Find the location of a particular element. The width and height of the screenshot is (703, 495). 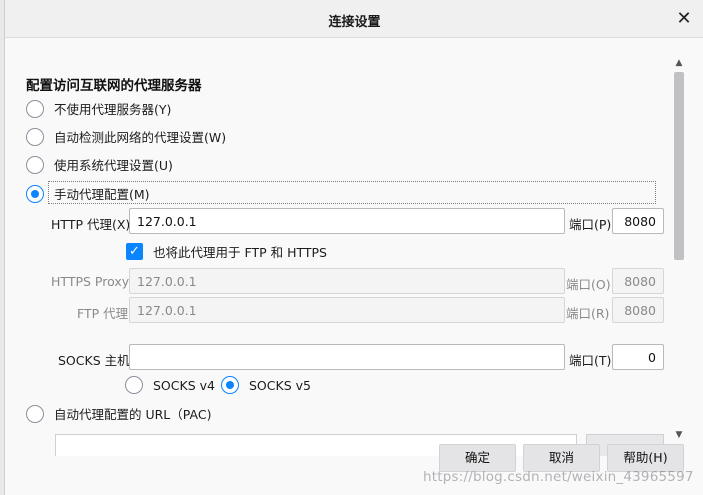

checkbox-checked-icon: ✓ is located at coordinates (134, 251).